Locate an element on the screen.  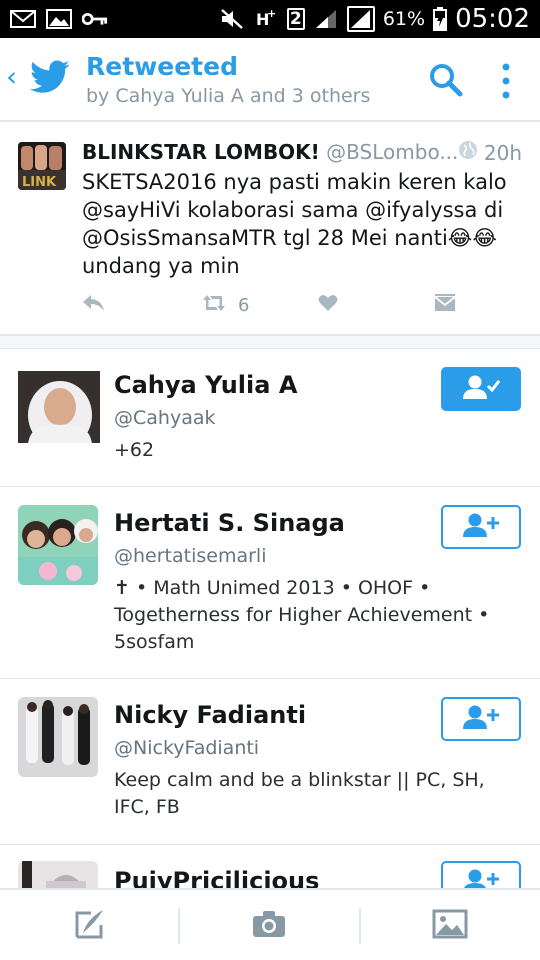
user-handle: @hertatisemarli is located at coordinates (190, 556).